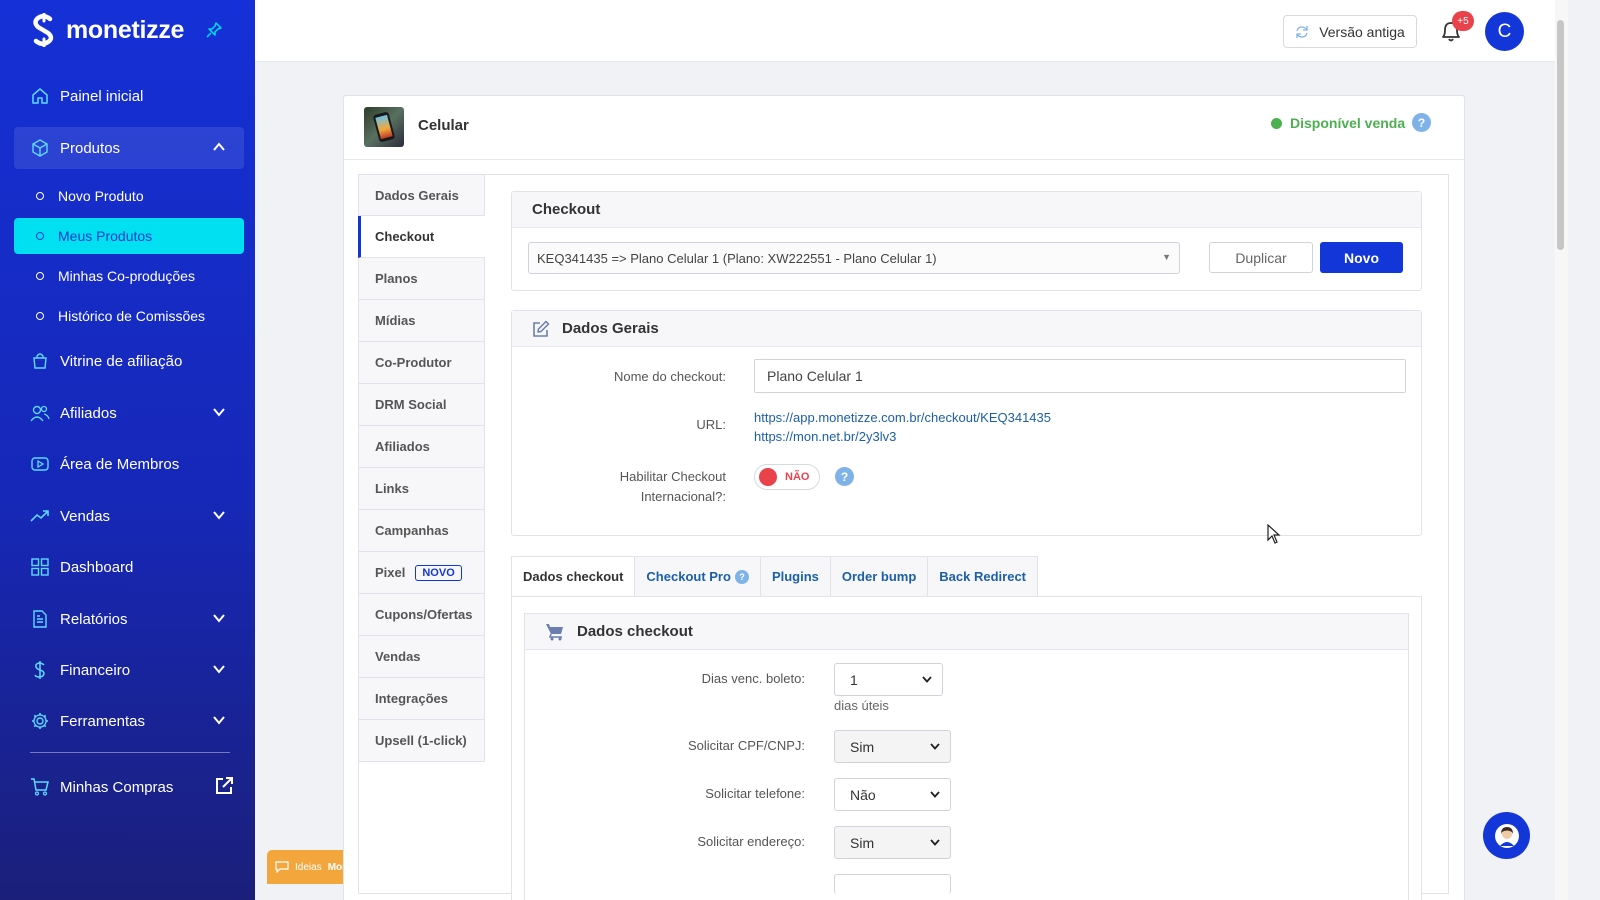 This screenshot has width=1600, height=900. I want to click on sidebar-sub-label: Histórico de Comissões, so click(132, 316).